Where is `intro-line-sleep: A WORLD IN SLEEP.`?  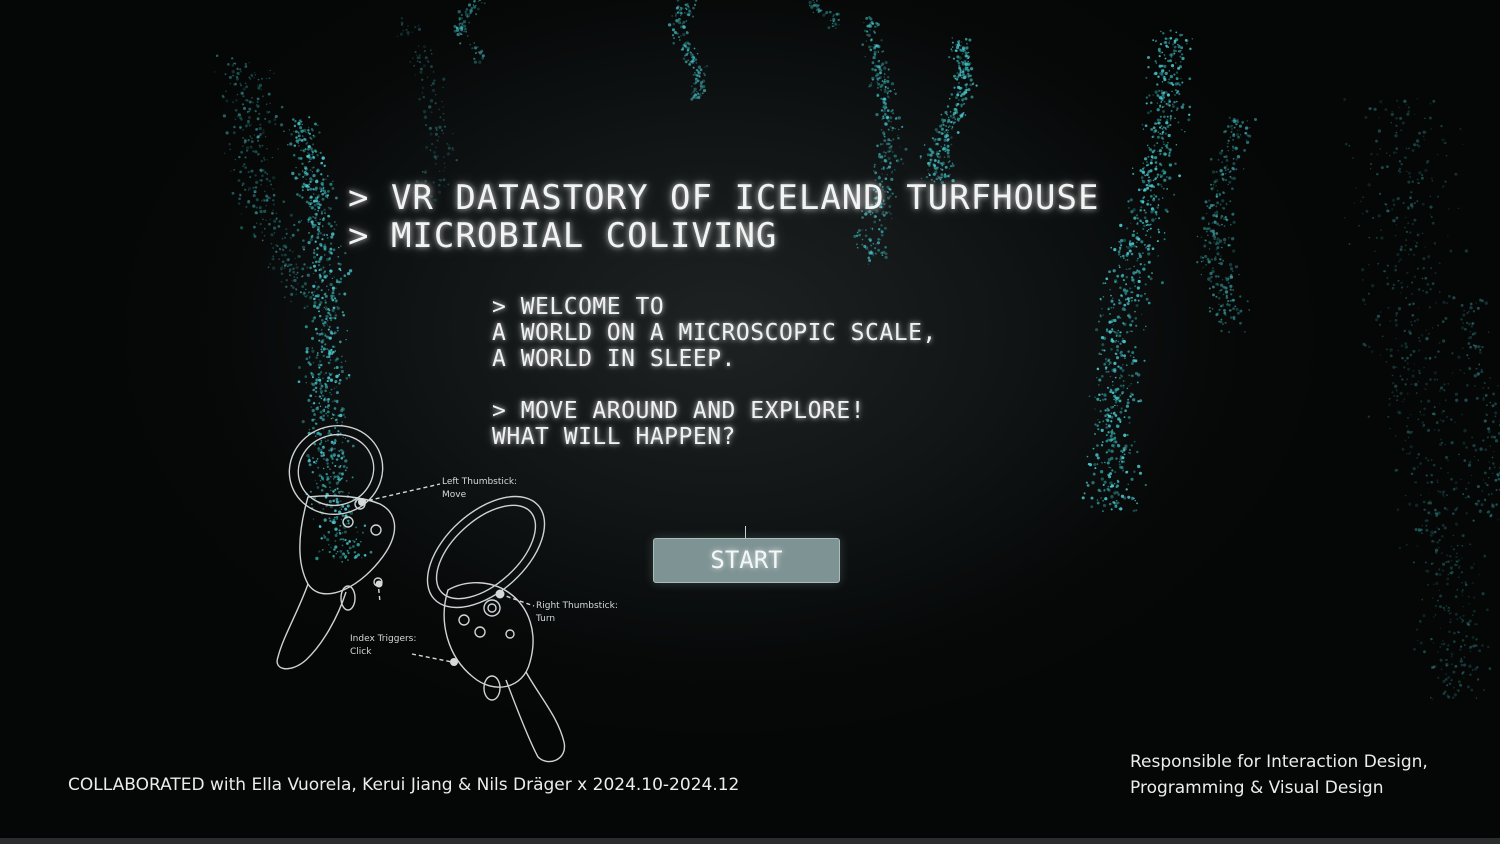
intro-line-sleep: A WORLD IN SLEEP. is located at coordinates (614, 359).